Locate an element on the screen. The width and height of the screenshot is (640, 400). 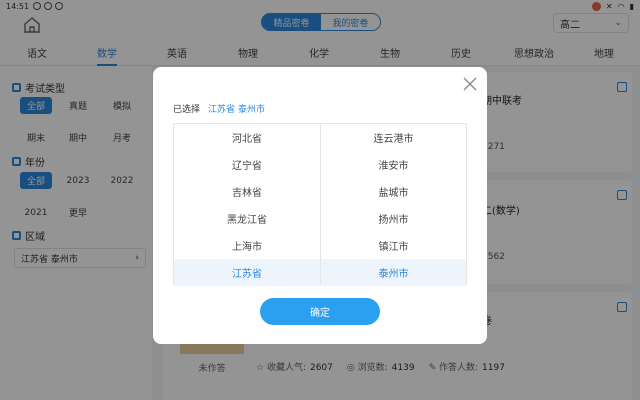
province-option: 河北省 is located at coordinates (247, 137).